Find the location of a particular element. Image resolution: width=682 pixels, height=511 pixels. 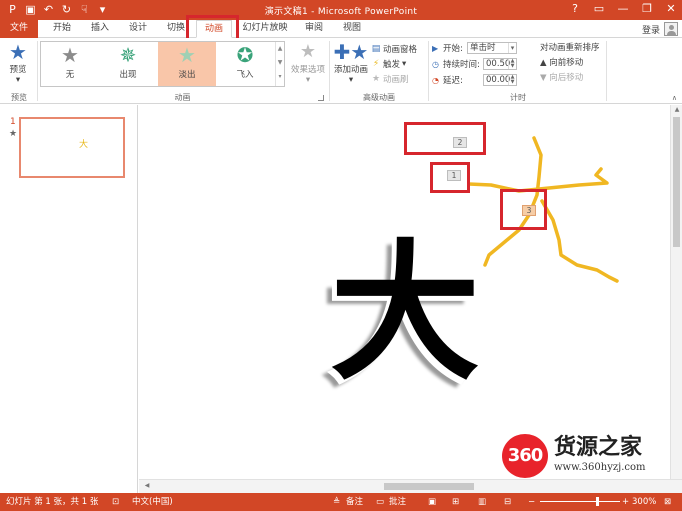

status-language: 中文(中国) is located at coordinates (152, 502).